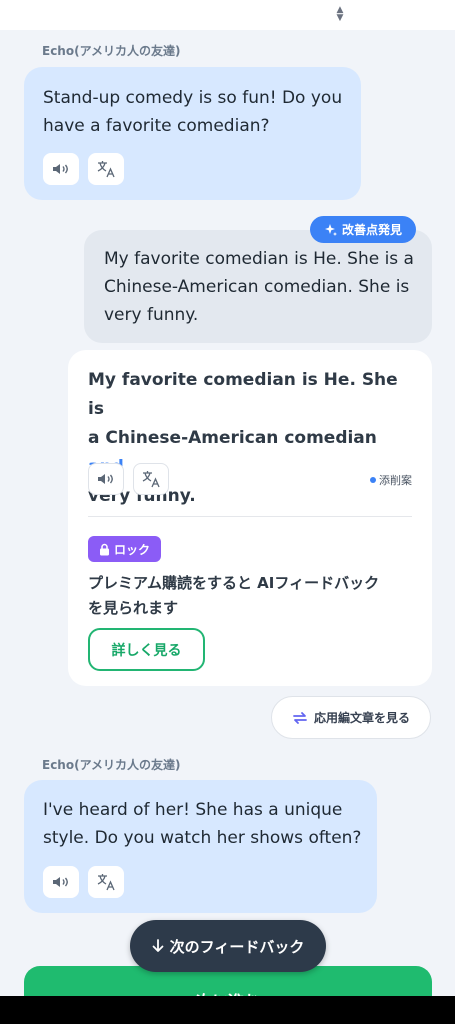 The height and width of the screenshot is (1024, 455). Describe the element at coordinates (151, 315) in the screenshot. I see `message-line: very funny.` at that location.